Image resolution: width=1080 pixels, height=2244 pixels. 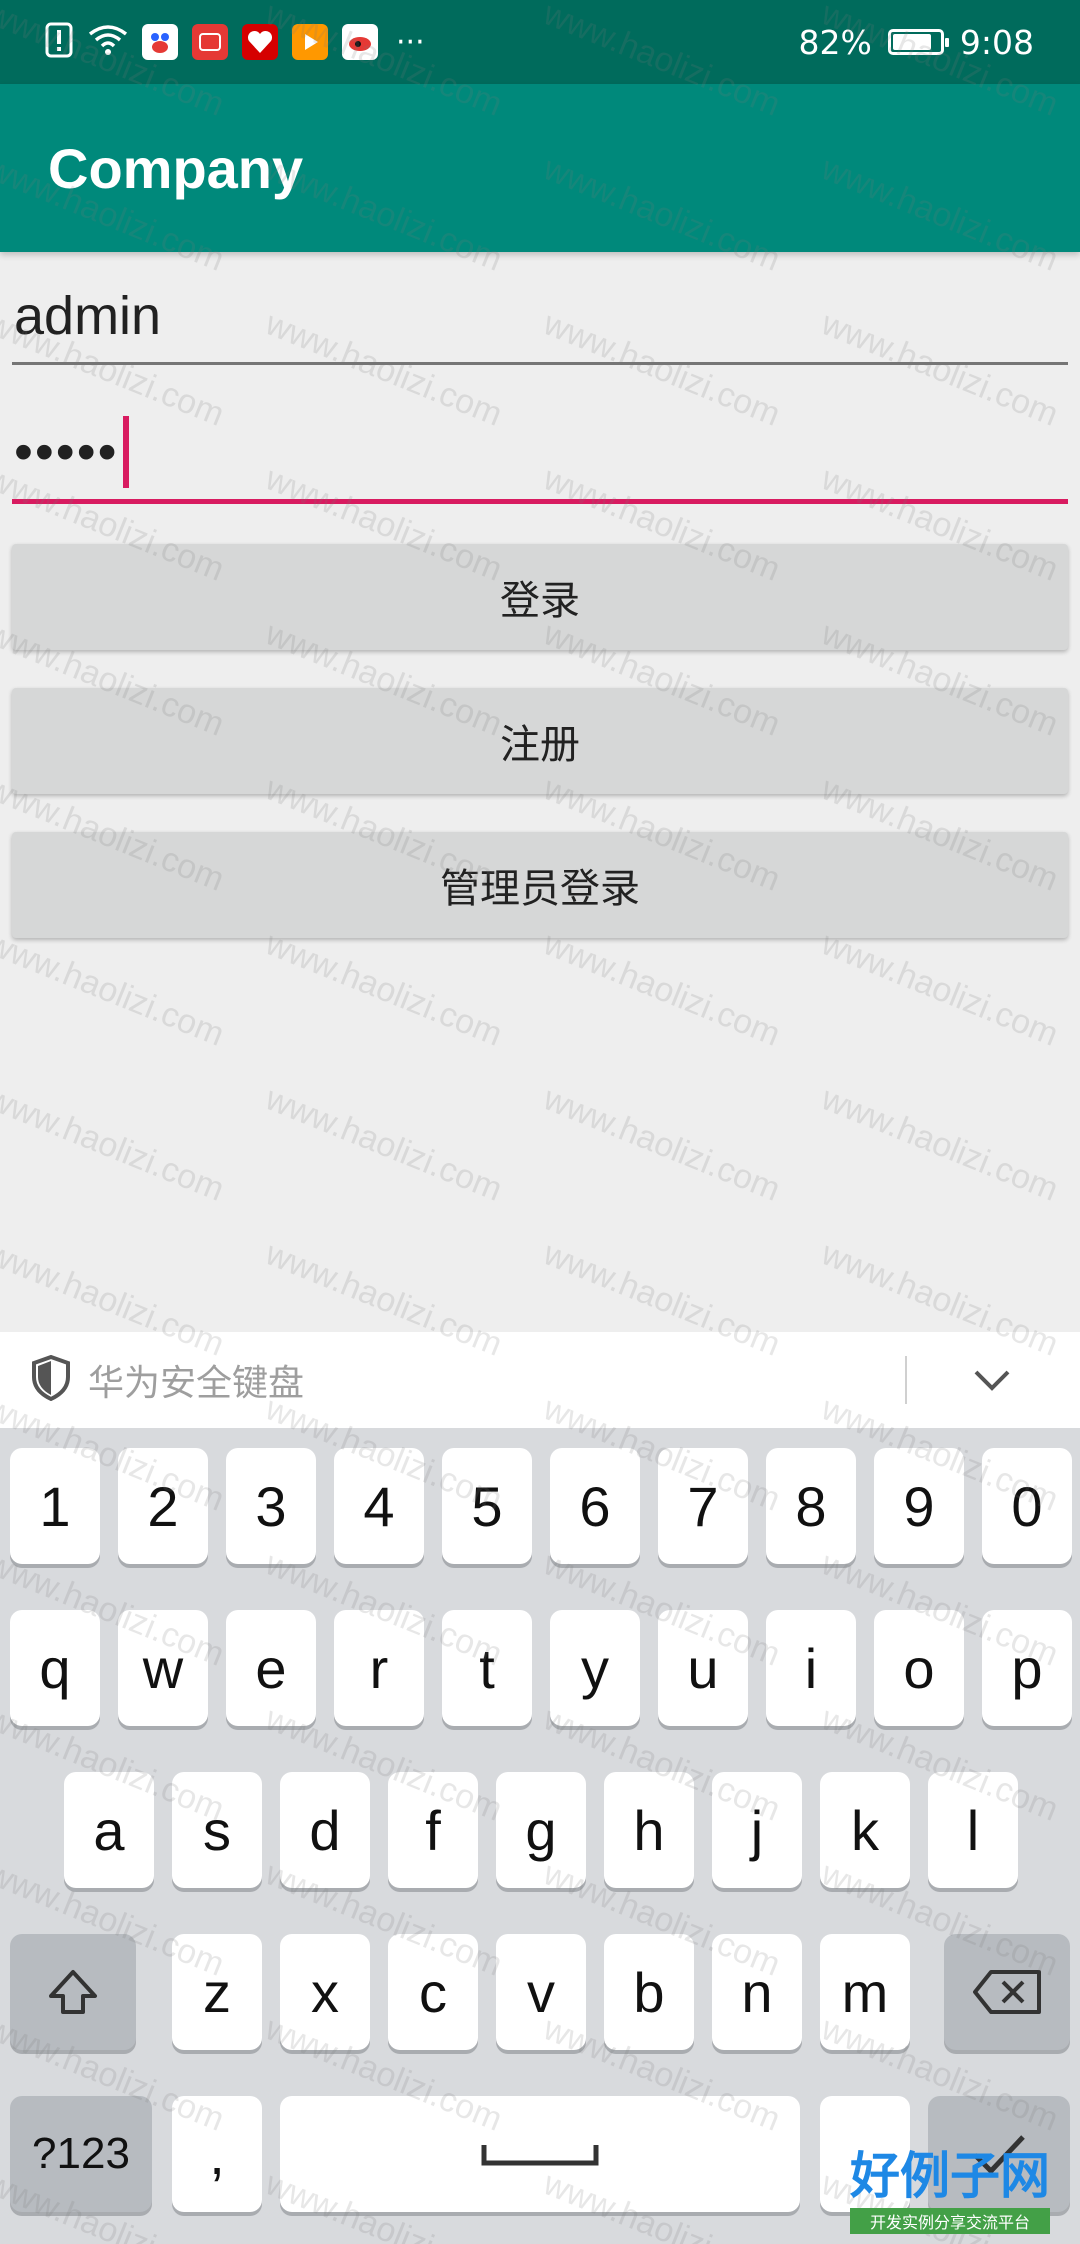 What do you see at coordinates (217, 2154) in the screenshot?
I see `comma-key: ,` at bounding box center [217, 2154].